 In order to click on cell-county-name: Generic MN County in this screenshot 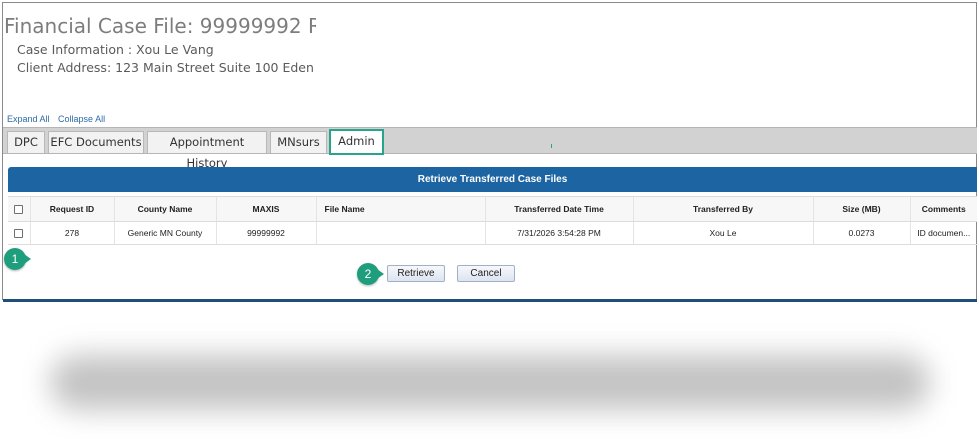, I will do `click(164, 233)`.